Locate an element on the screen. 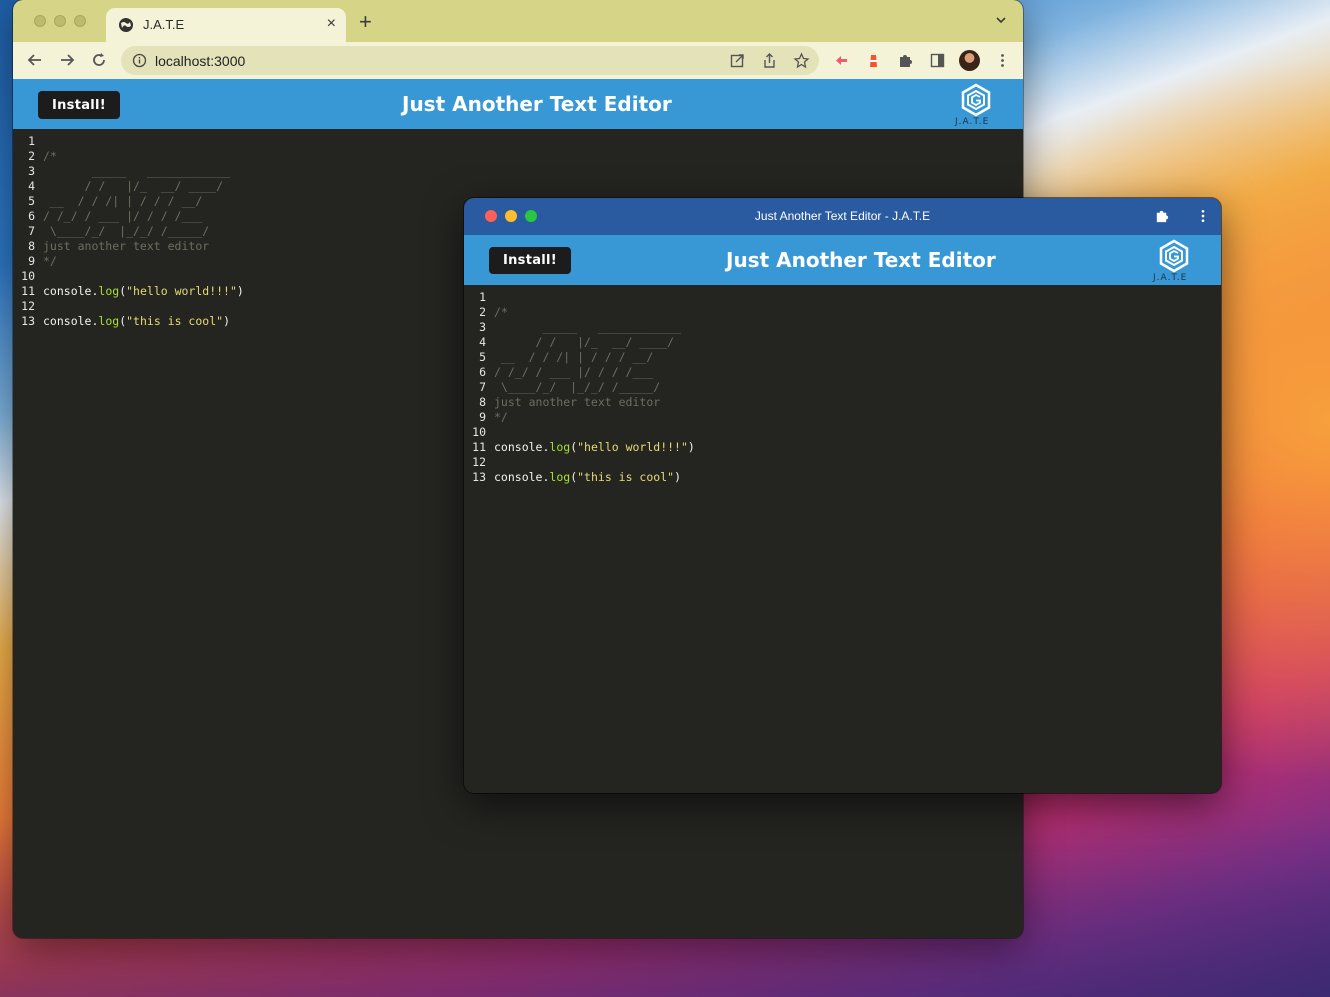 The image size is (1330, 997). new-tab-button: + is located at coordinates (365, 22).